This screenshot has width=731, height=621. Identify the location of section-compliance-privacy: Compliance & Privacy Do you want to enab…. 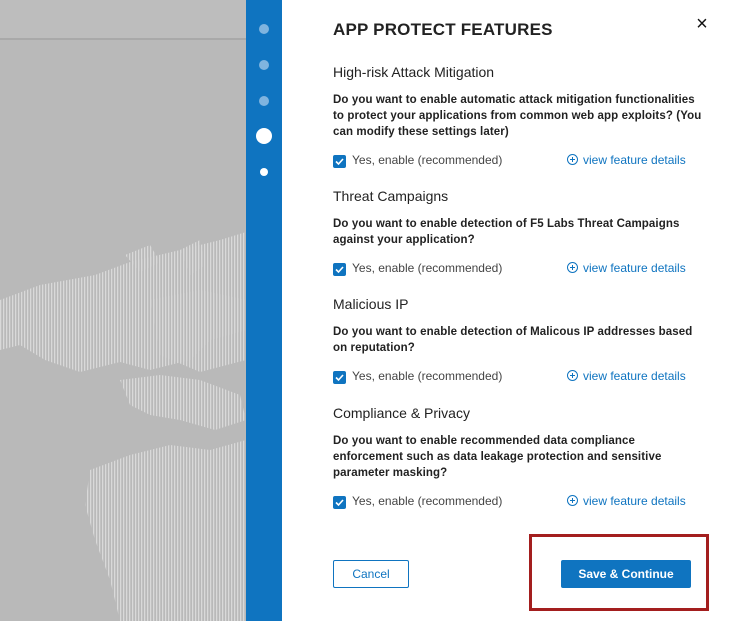
(518, 458).